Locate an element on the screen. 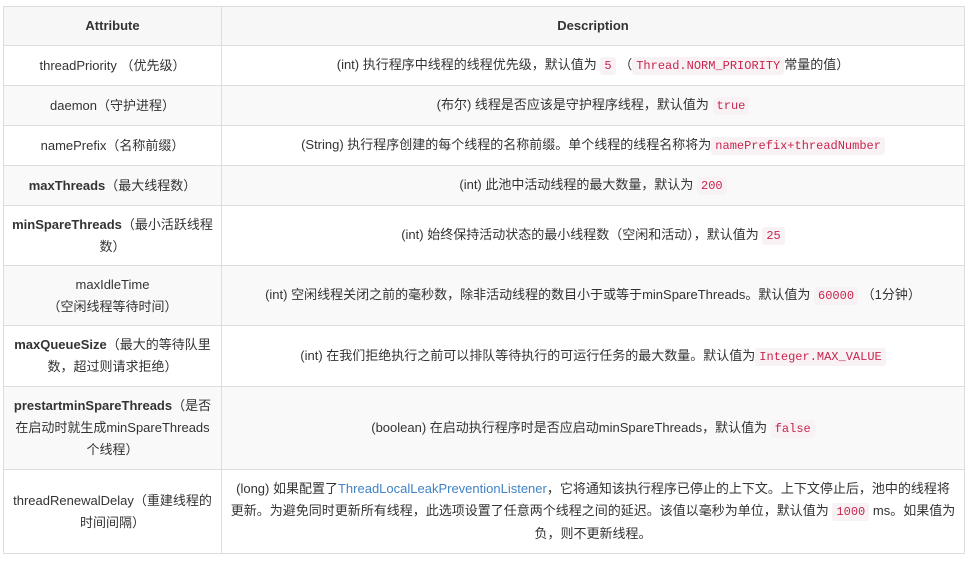 This screenshot has width=974, height=563. attribute-cell: daemon（守护进程） is located at coordinates (112, 105).